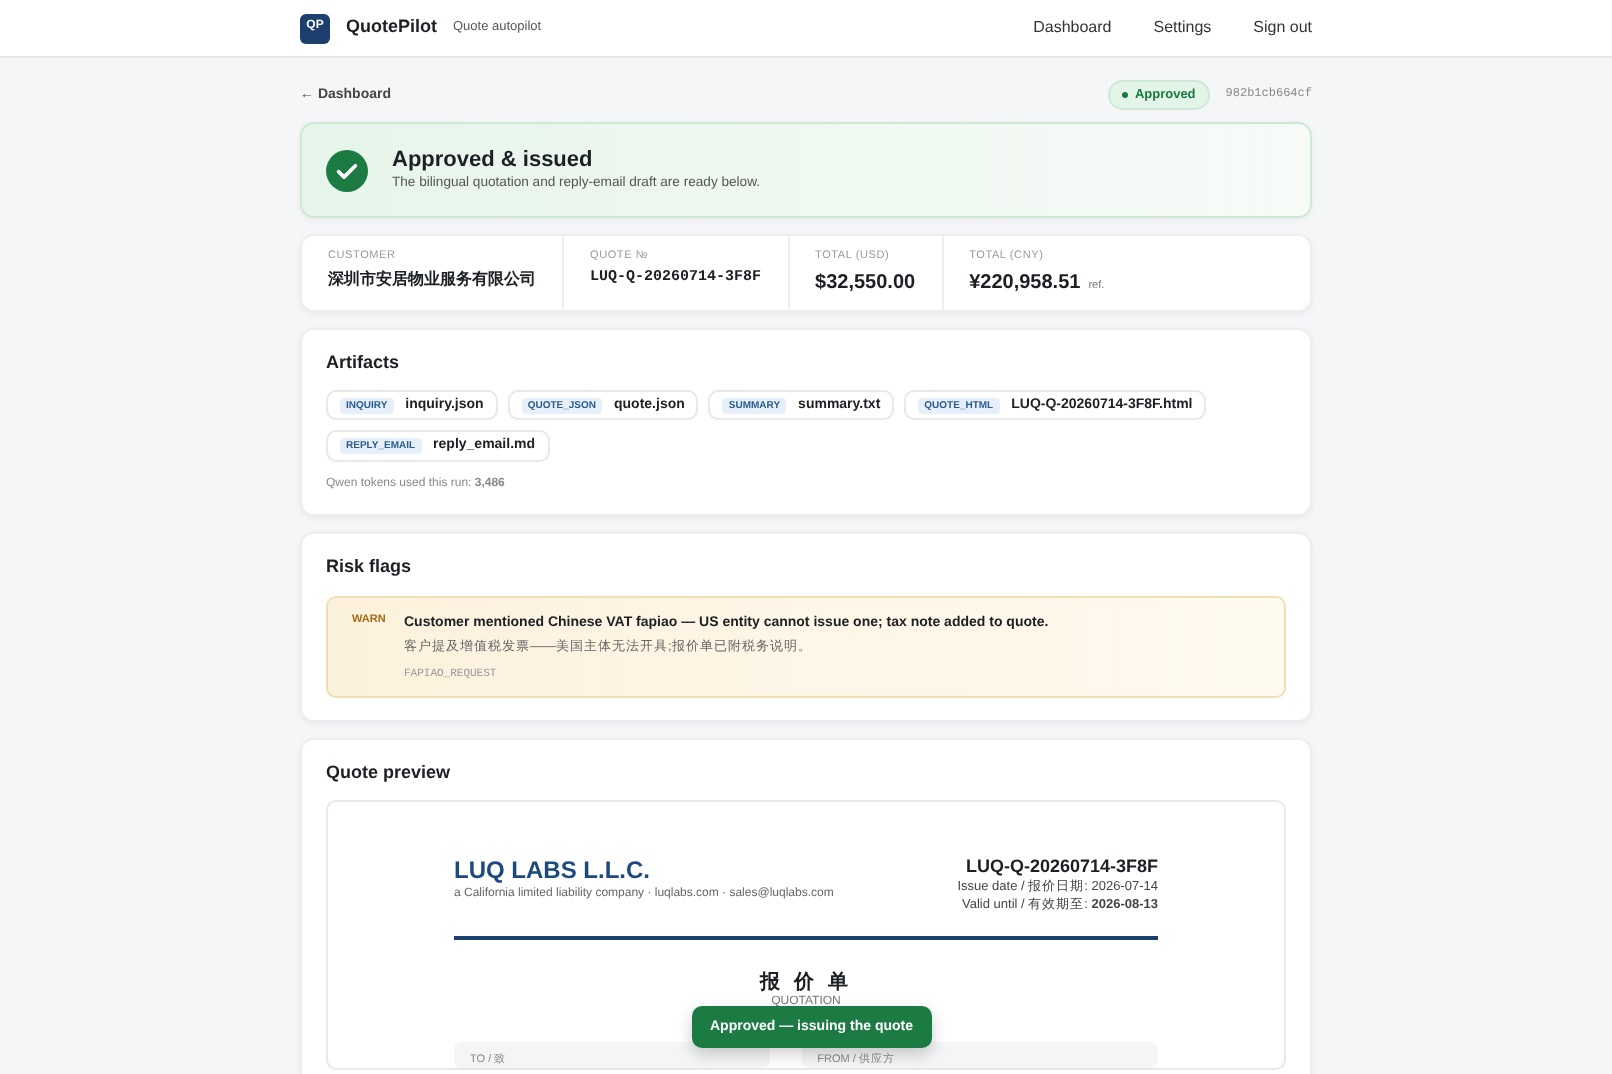 Image resolution: width=1612 pixels, height=1074 pixels. Describe the element at coordinates (1025, 282) in the screenshot. I see `summary-value: ¥220,958.51` at that location.